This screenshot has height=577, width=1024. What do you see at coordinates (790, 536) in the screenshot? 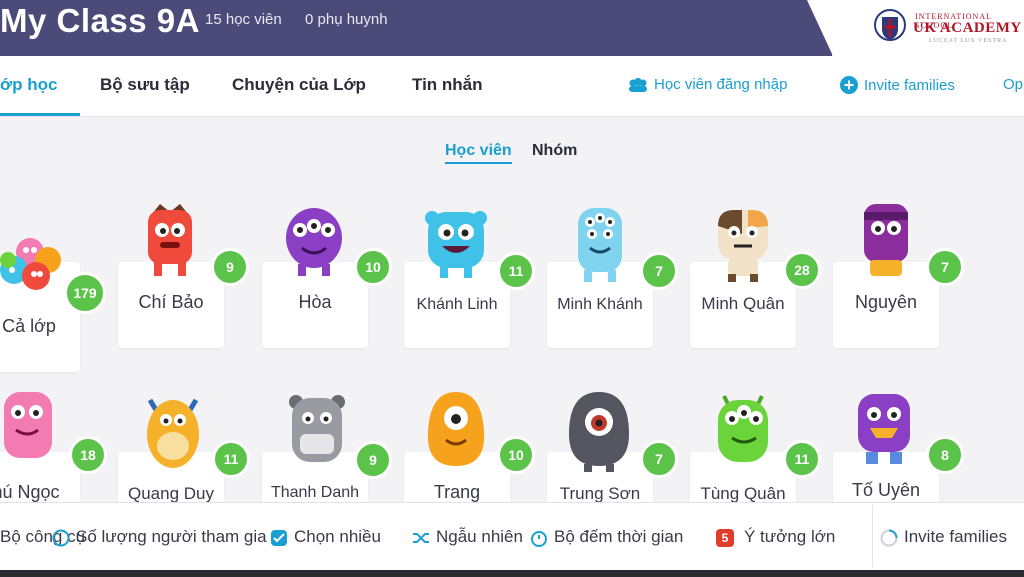
I see `big-ideas-label: Ý tưởng lớn` at bounding box center [790, 536].